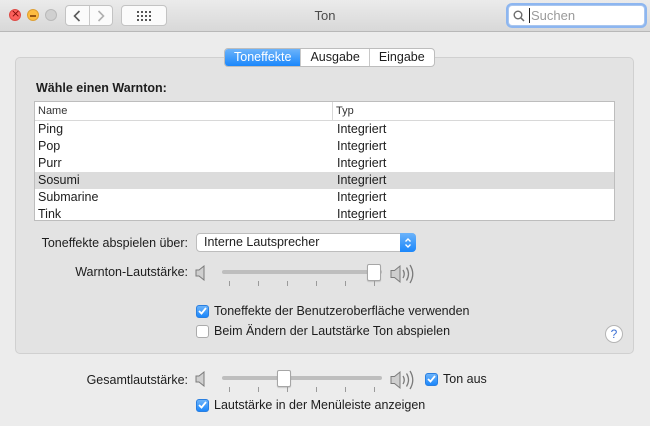 This screenshot has height=426, width=650. What do you see at coordinates (263, 57) in the screenshot?
I see `tab-sound-effects: Toneffekte` at bounding box center [263, 57].